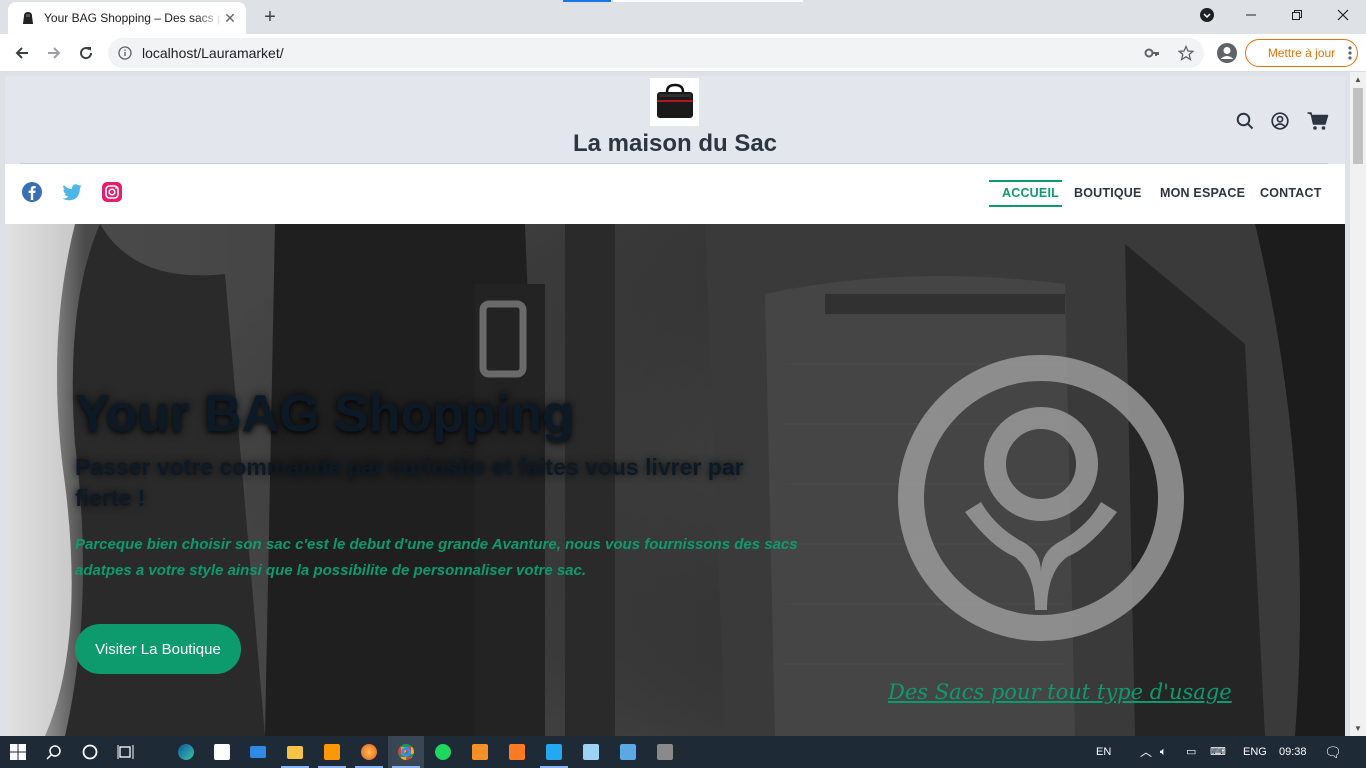  I want to click on notifications-icon: 🗨︎, so click(1333, 752).